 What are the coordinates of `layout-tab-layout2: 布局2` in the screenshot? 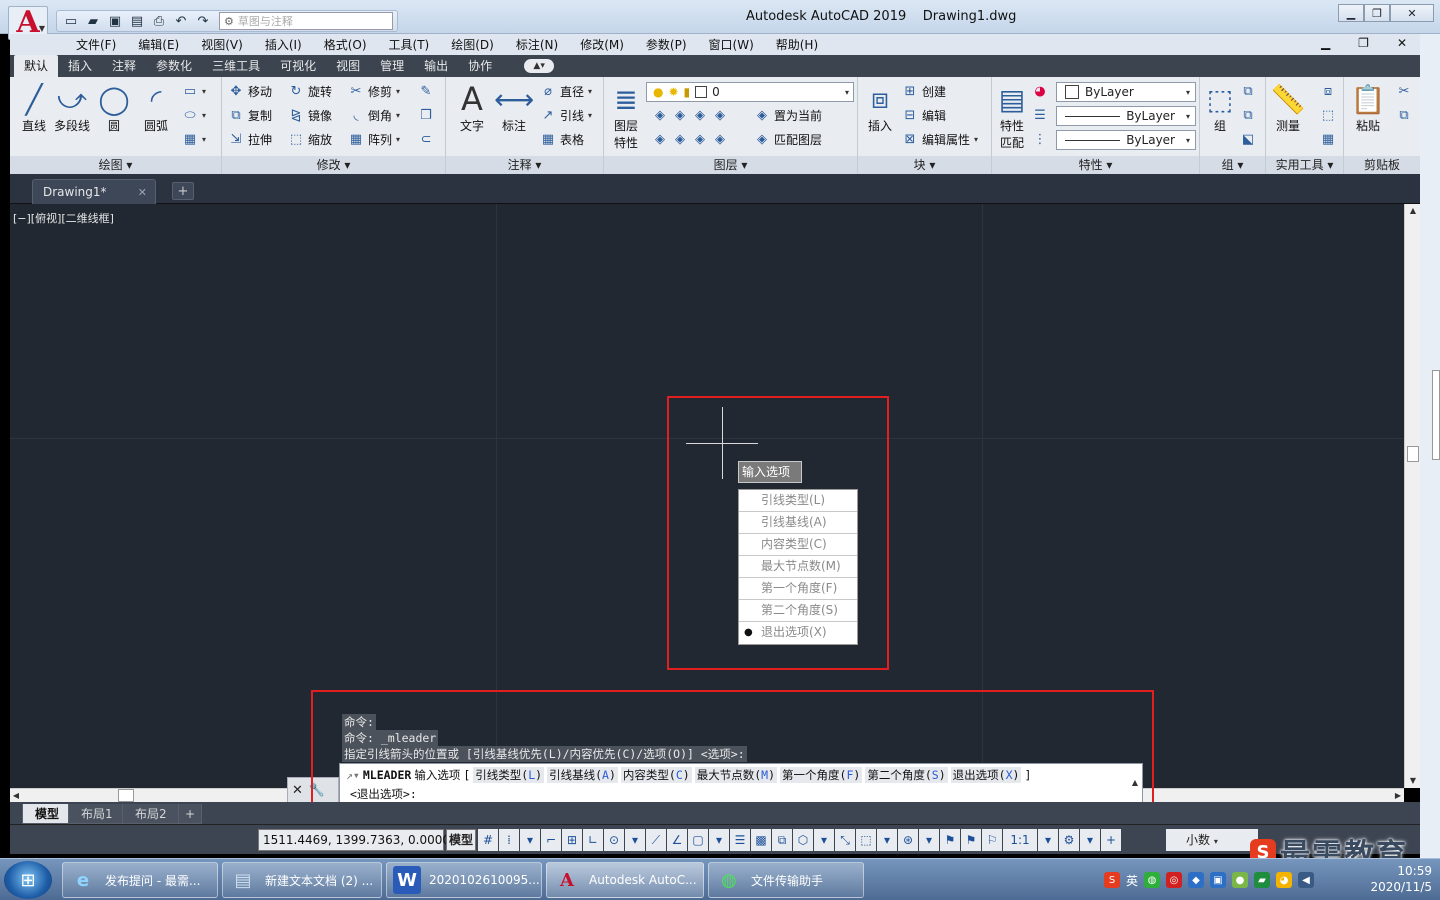 It's located at (151, 814).